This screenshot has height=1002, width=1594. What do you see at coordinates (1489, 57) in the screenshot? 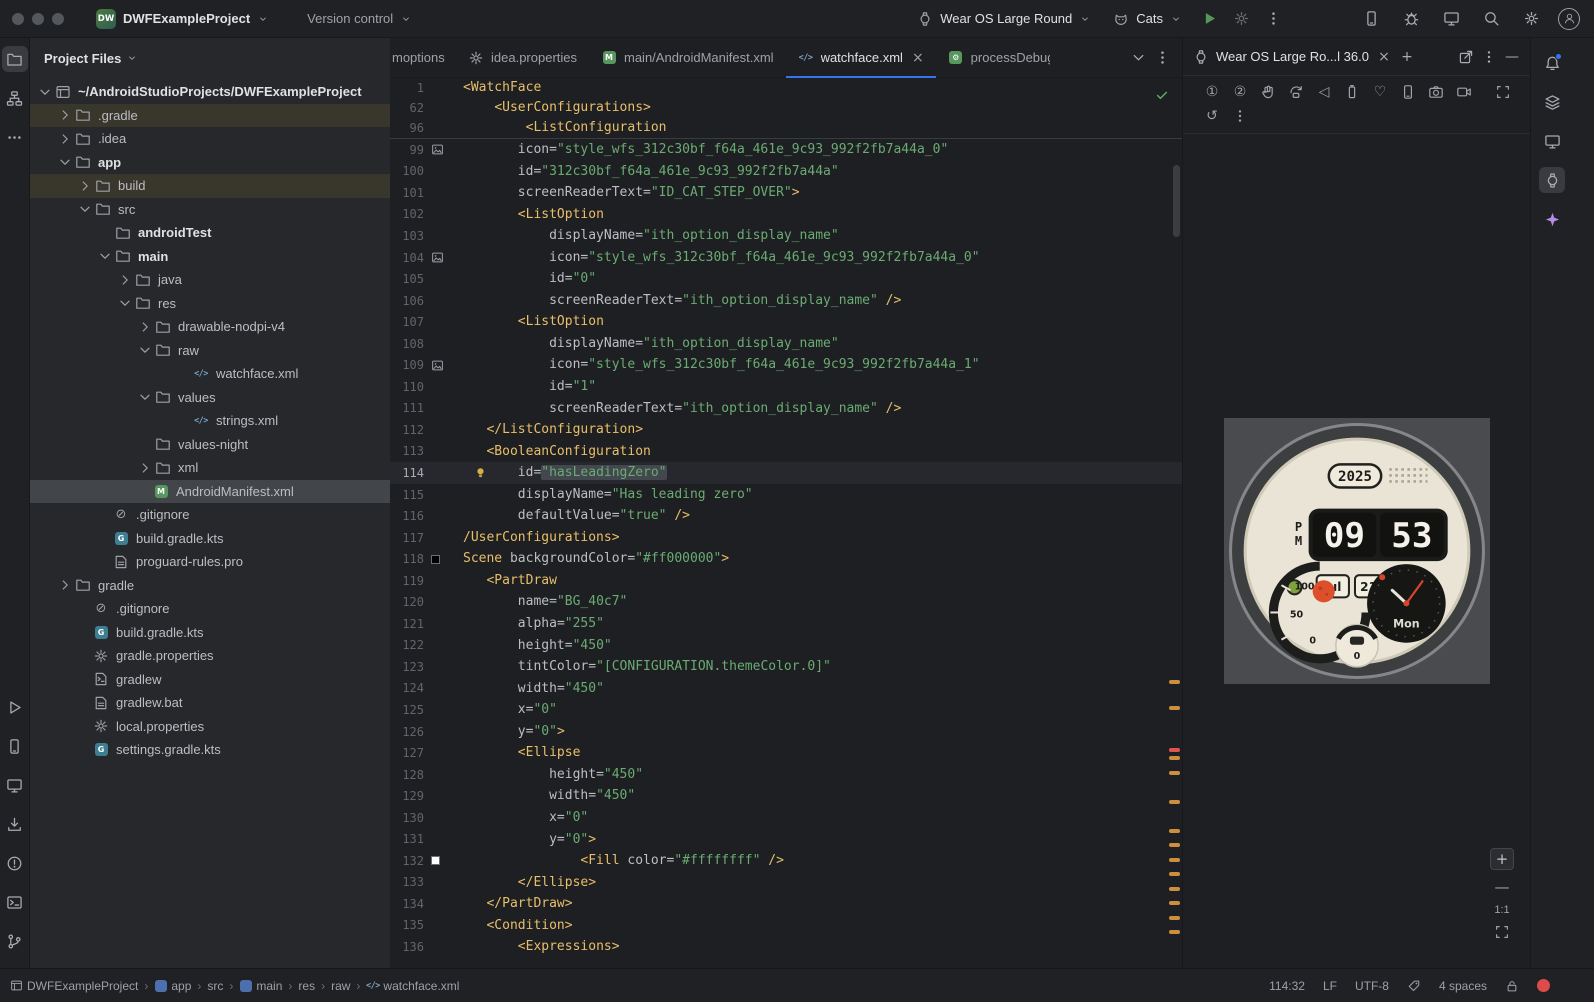
I see `kebab-icon` at bounding box center [1489, 57].